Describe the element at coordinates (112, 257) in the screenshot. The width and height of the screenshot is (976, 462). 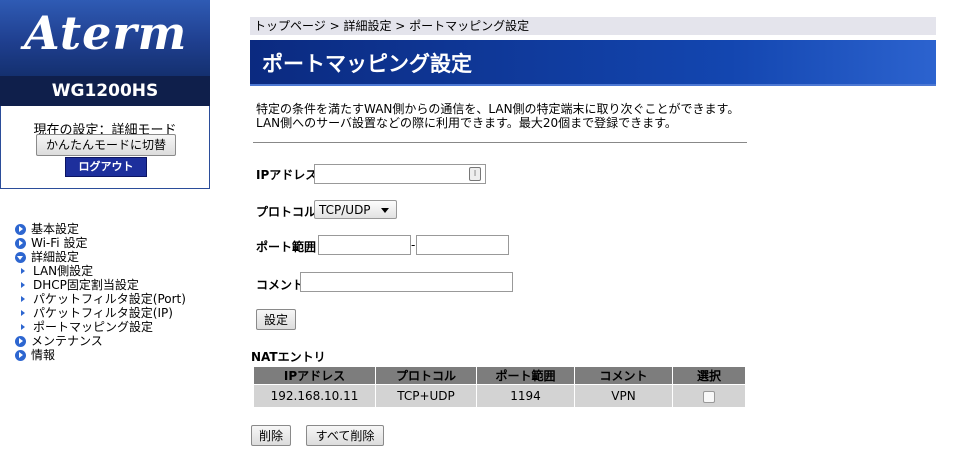
I see `sidebar-item-advanced-settings: 詳細設定` at that location.